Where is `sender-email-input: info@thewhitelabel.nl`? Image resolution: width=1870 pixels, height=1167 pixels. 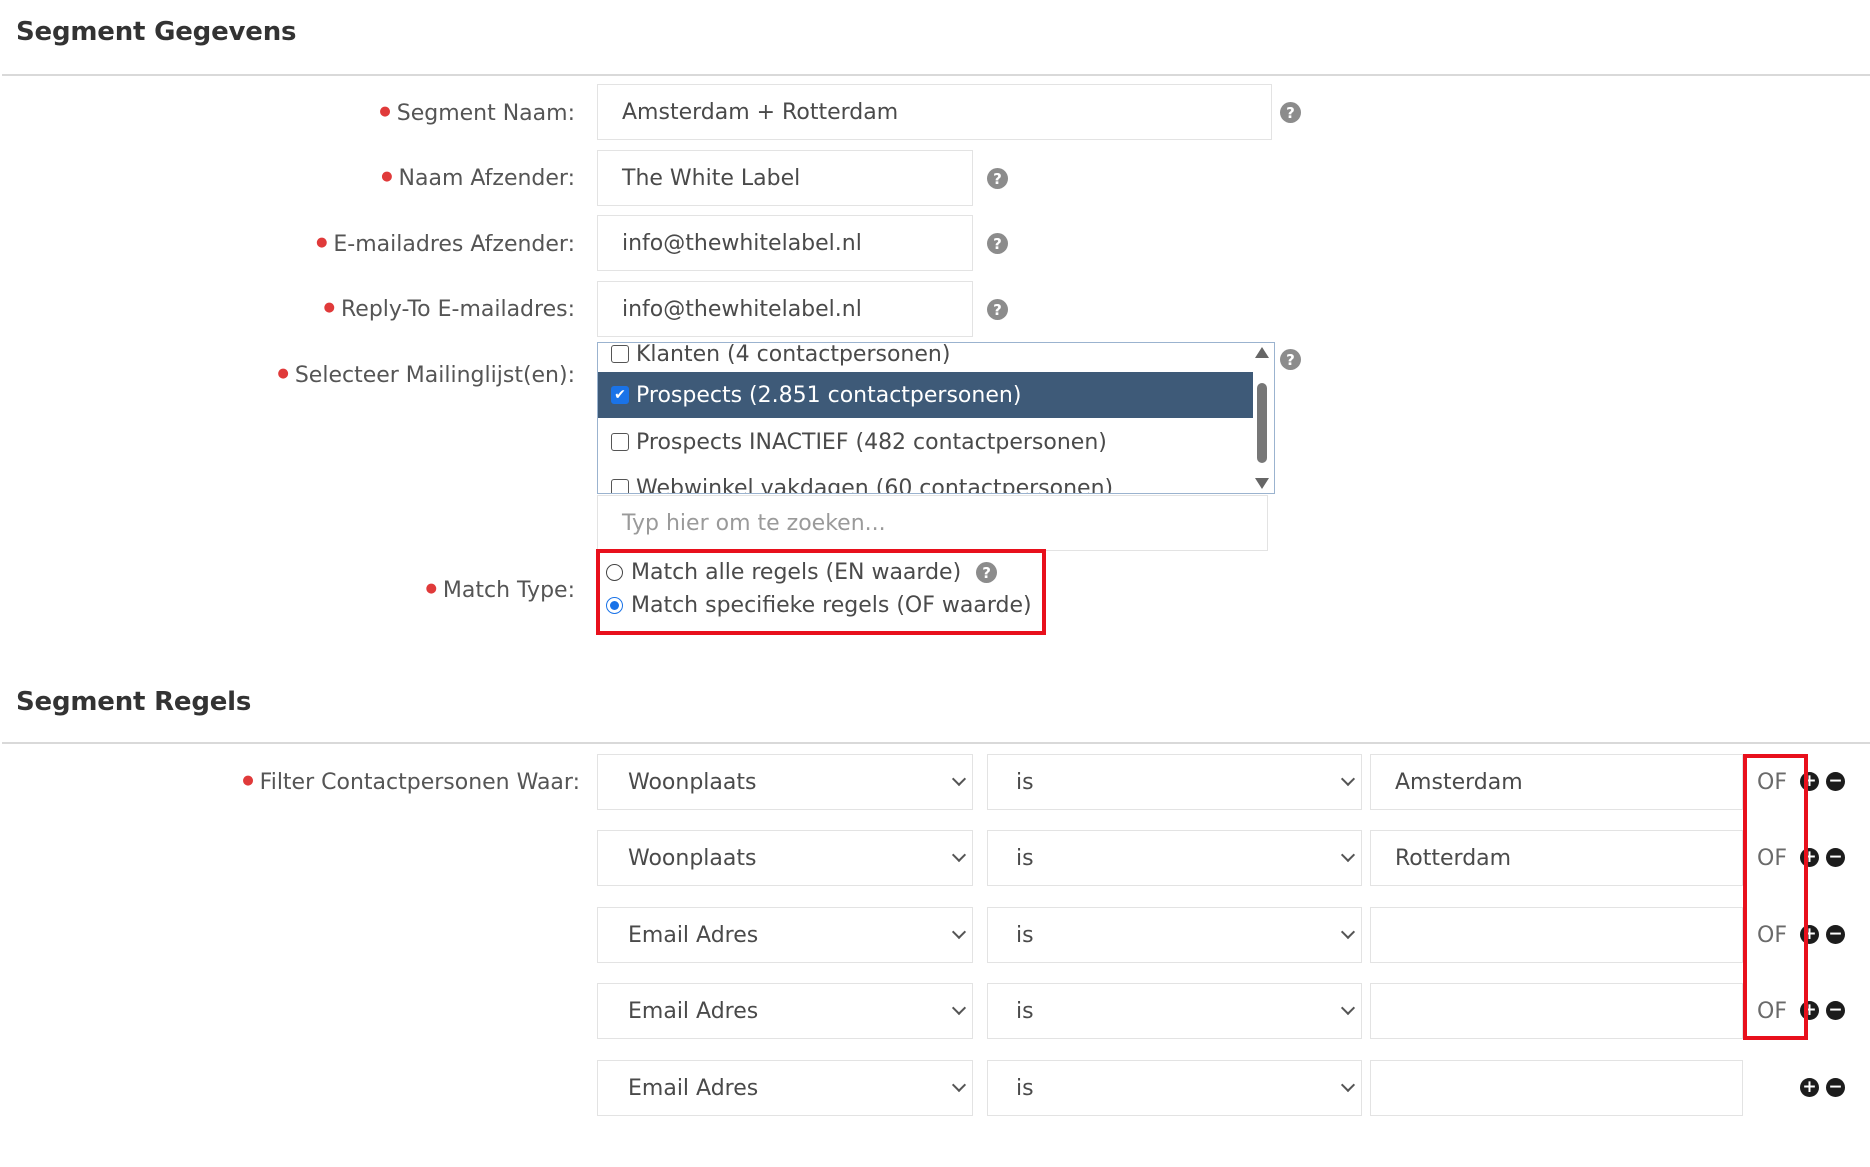
sender-email-input: info@thewhitelabel.nl is located at coordinates (785, 243).